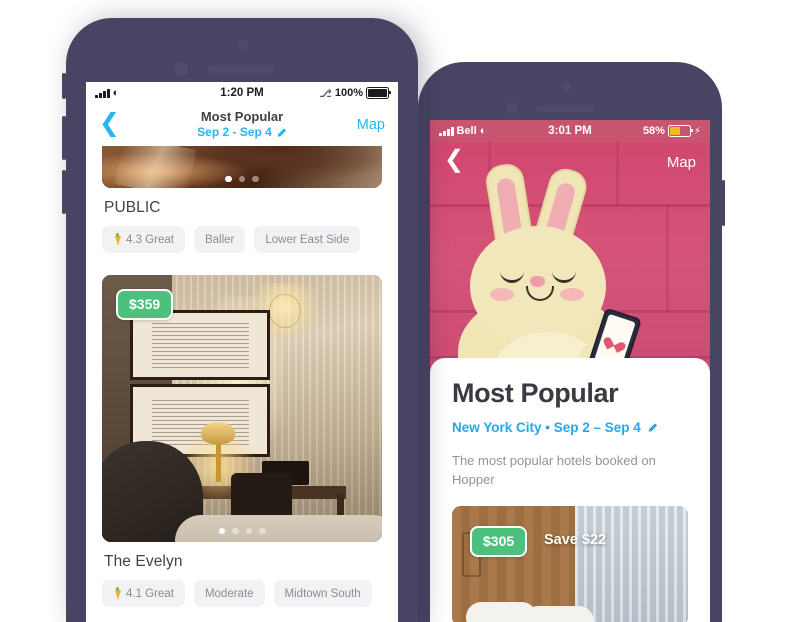 The height and width of the screenshot is (622, 800). What do you see at coordinates (242, 93) in the screenshot?
I see `status-bar-left: ◐ 1:20 PM ⎇ 100%` at bounding box center [242, 93].